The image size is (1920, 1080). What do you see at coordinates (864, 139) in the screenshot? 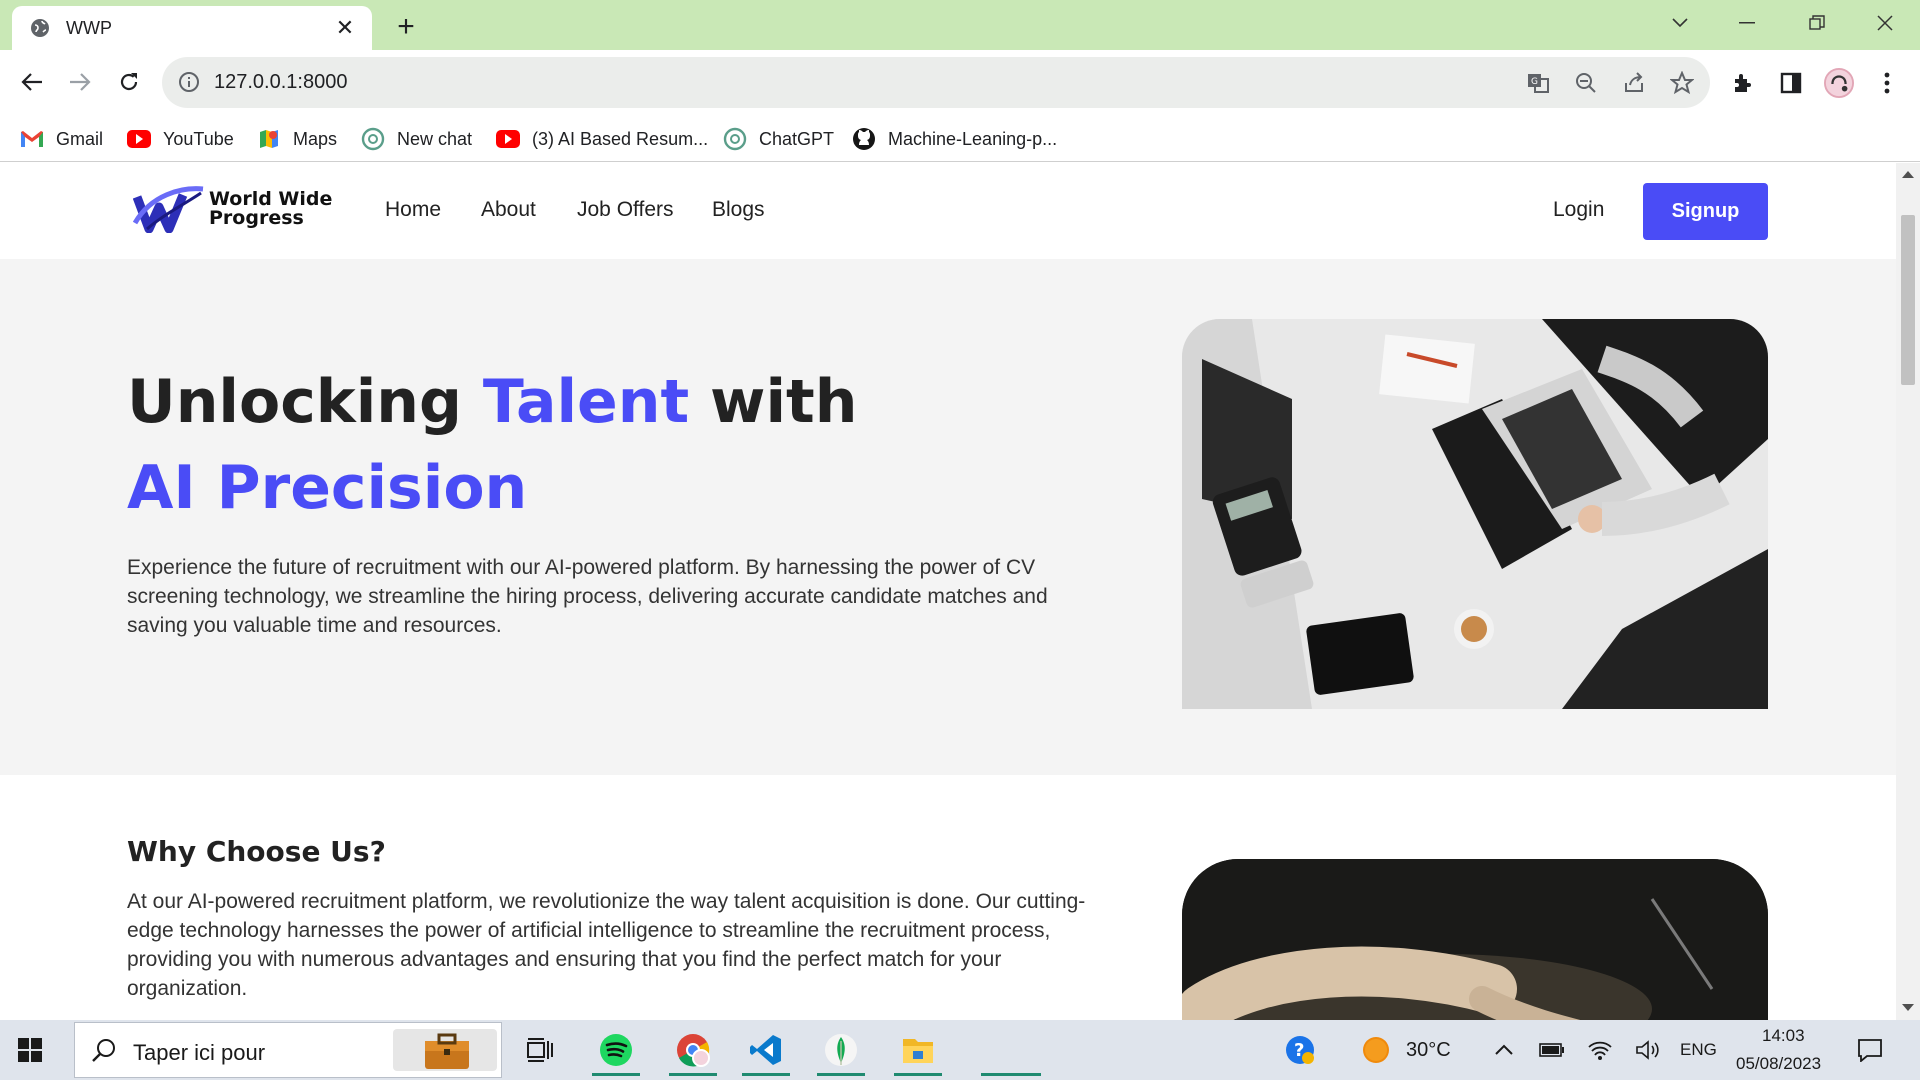
I see `github-icon` at bounding box center [864, 139].